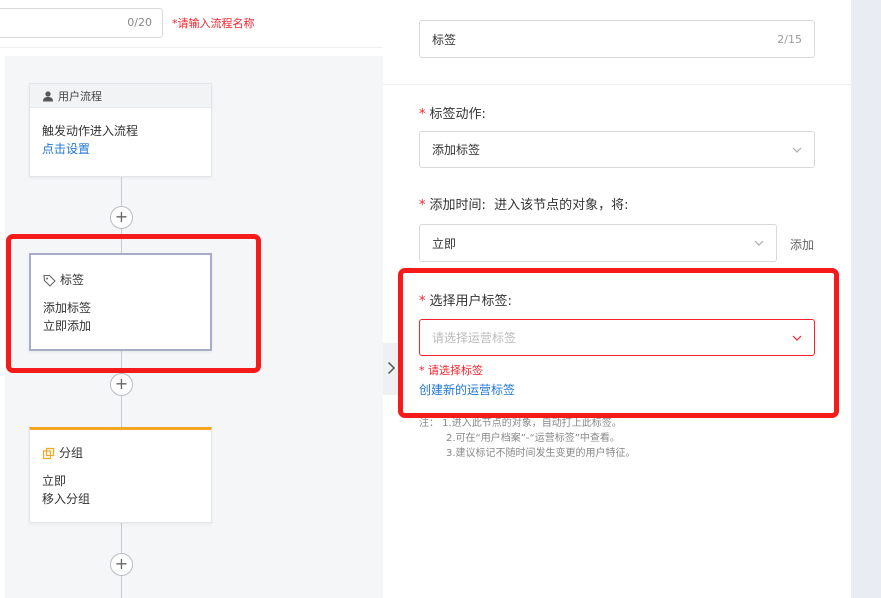 Image resolution: width=881 pixels, height=598 pixels. I want to click on group-node-title: 分组, so click(71, 453).